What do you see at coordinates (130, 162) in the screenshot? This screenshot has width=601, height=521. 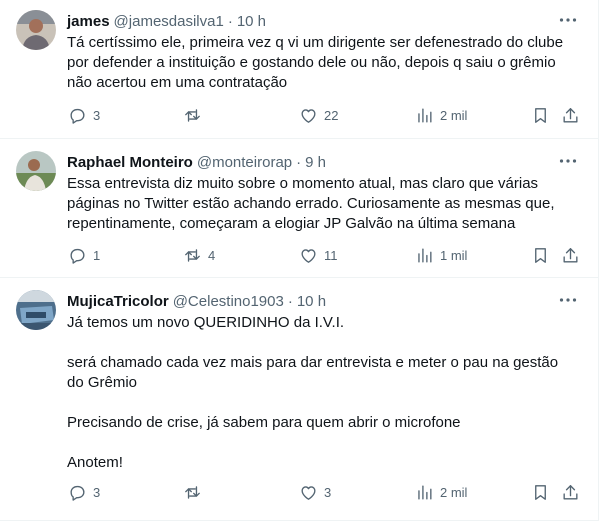 I see `author-name: Raphael Monteiro` at bounding box center [130, 162].